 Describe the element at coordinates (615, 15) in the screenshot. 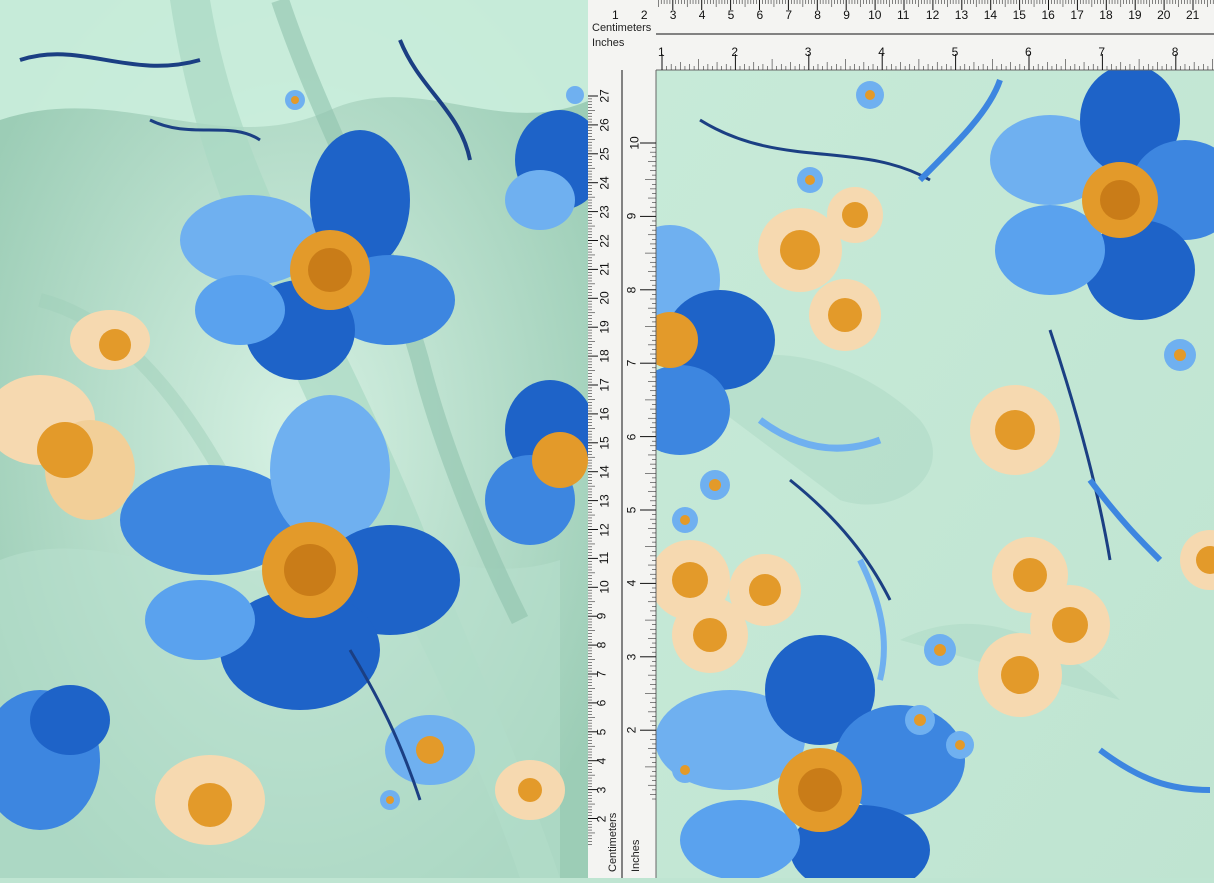

I see `top-cm-number: 1` at that location.